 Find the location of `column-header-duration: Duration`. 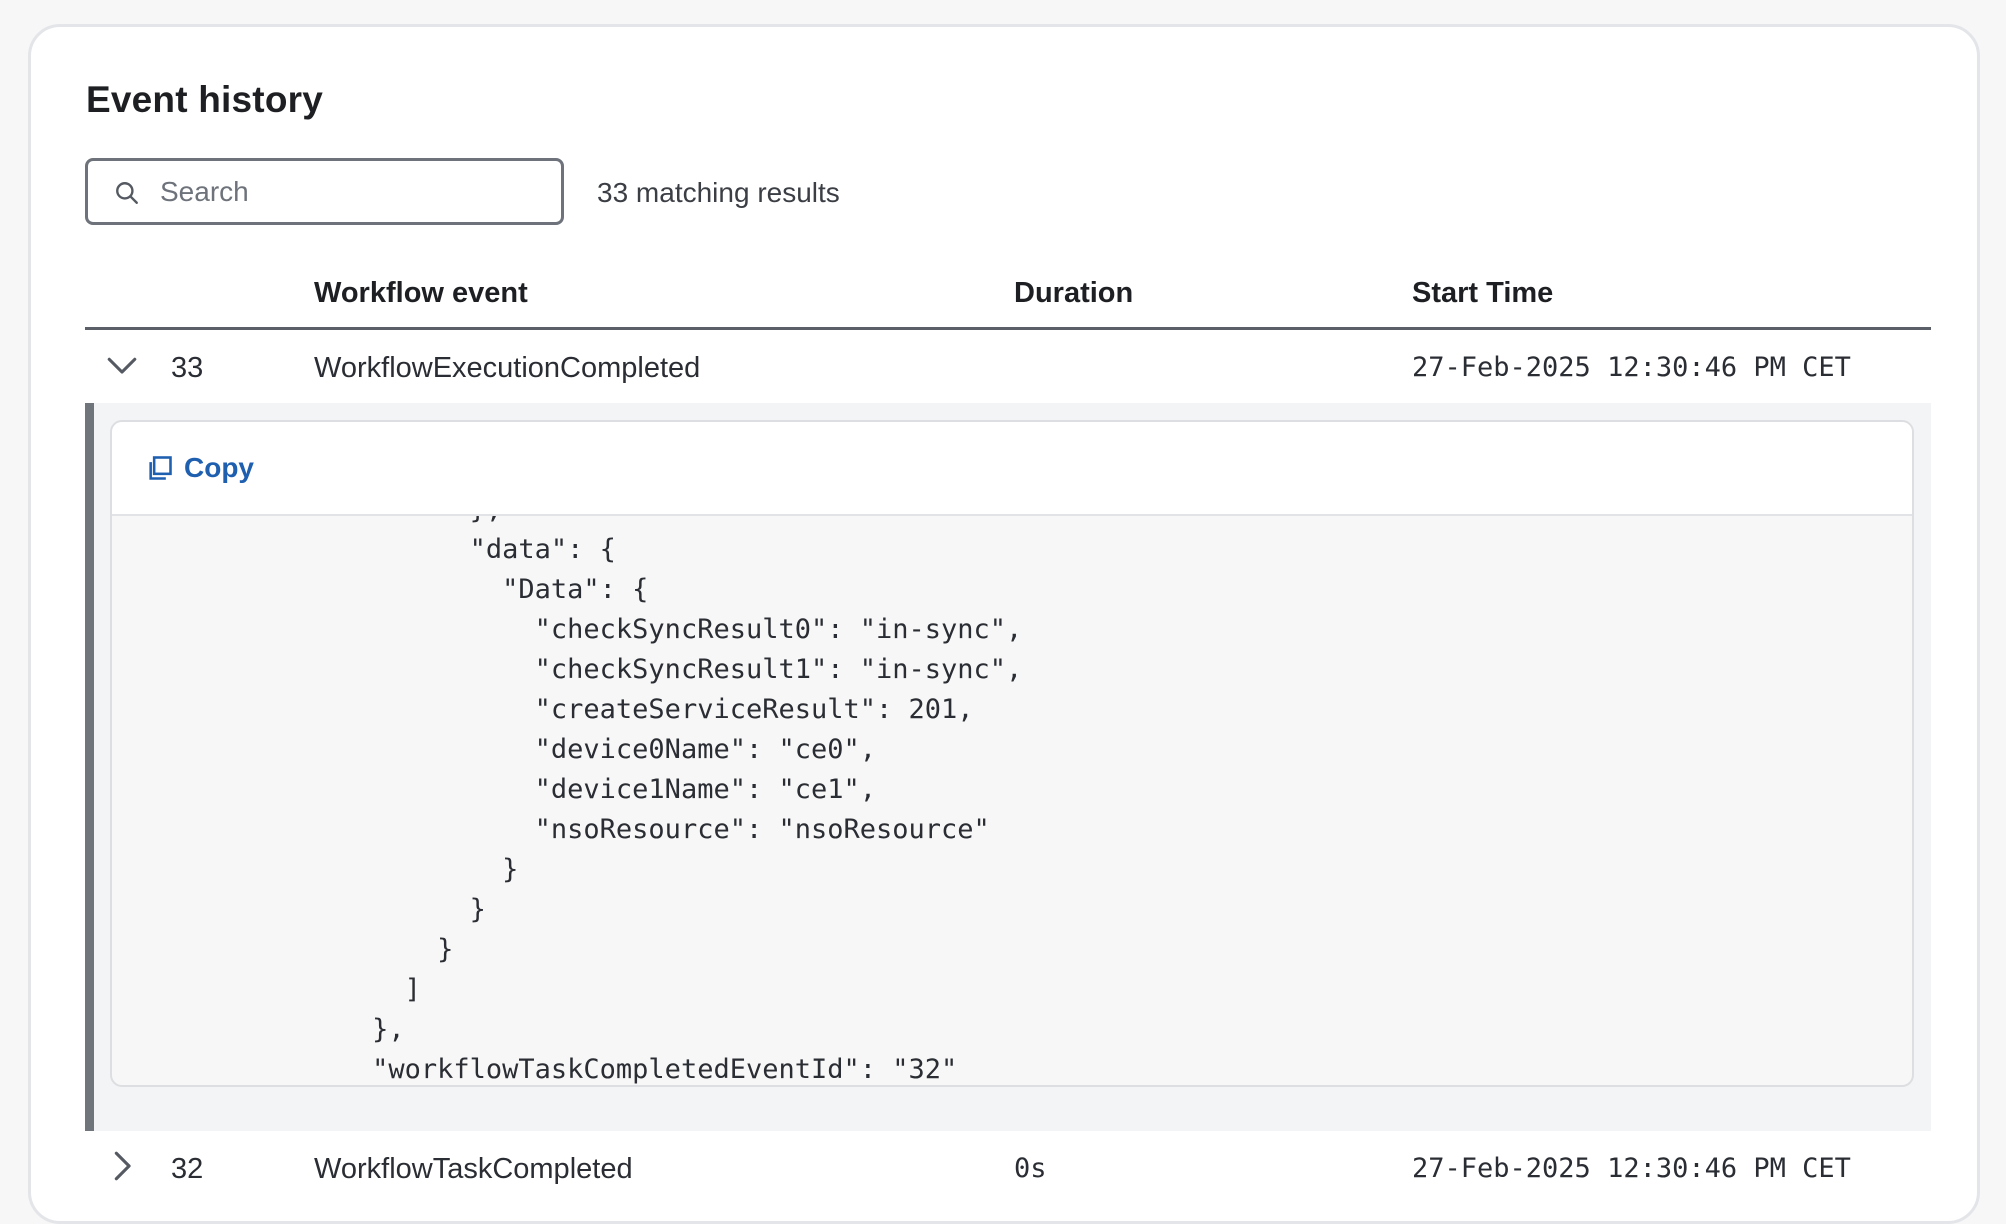

column-header-duration: Duration is located at coordinates (1073, 293).